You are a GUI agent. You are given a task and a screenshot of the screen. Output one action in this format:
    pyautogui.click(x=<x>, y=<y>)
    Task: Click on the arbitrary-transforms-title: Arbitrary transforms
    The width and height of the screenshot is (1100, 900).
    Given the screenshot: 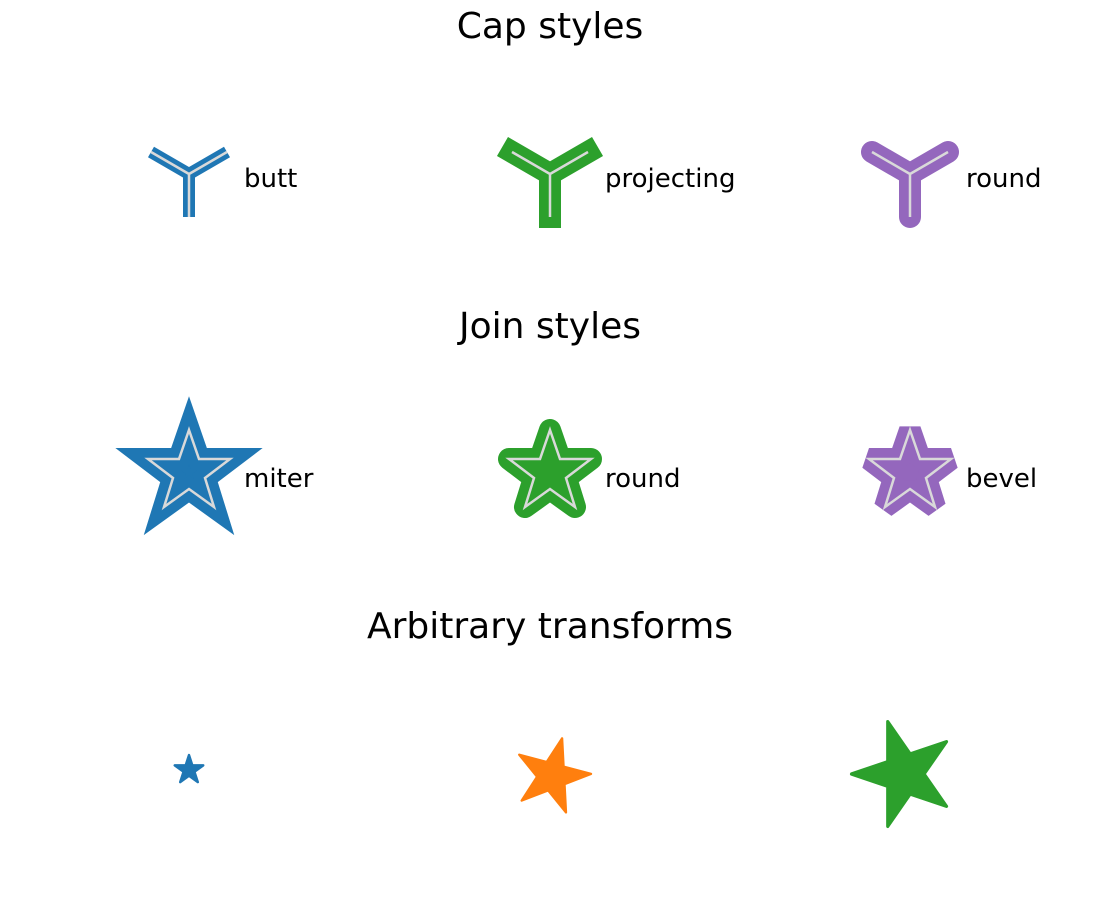 What is the action you would take?
    pyautogui.click(x=550, y=626)
    